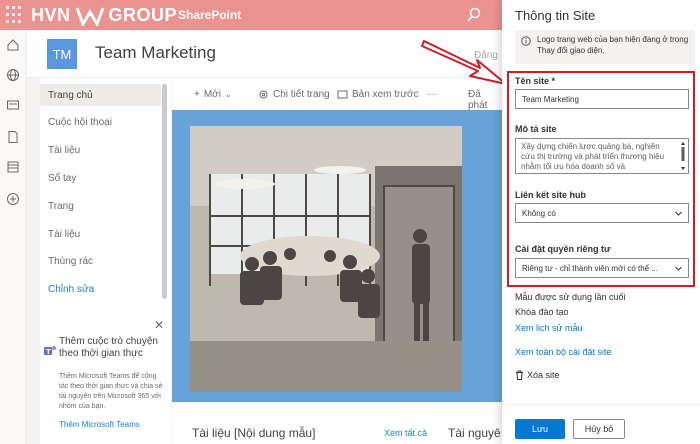  Describe the element at coordinates (13, 199) in the screenshot. I see `add-icon` at that location.